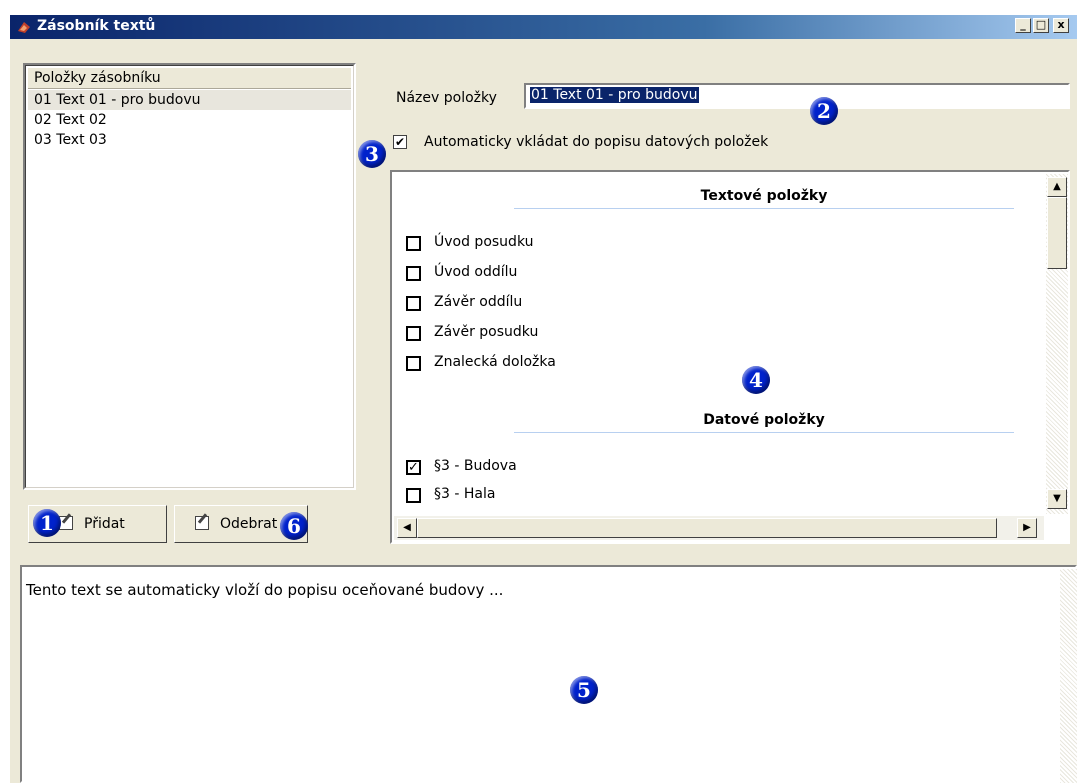  Describe the element at coordinates (104, 524) in the screenshot. I see `add-button-label: Přidat` at that location.